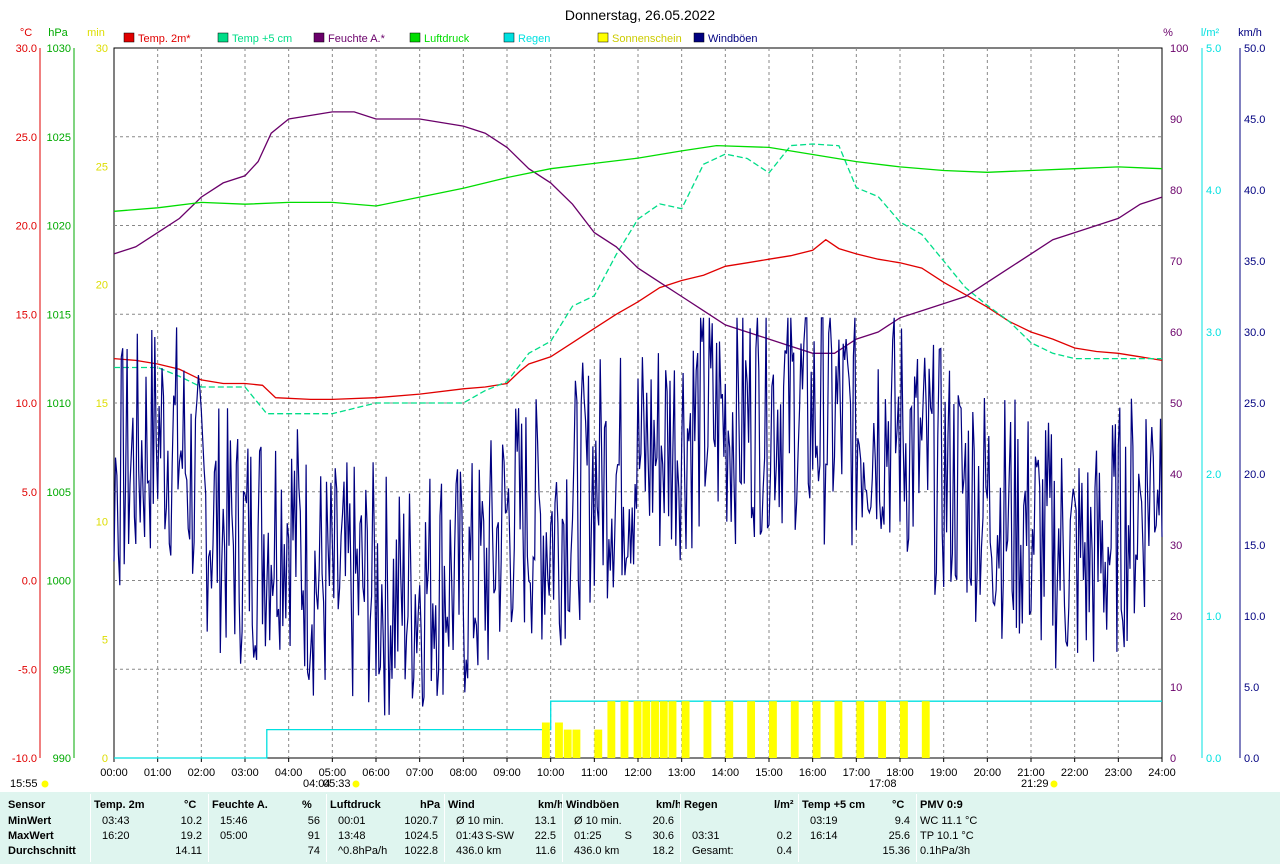 The width and height of the screenshot is (1280, 864). I want to click on stat-time: 16:20, so click(116, 836).